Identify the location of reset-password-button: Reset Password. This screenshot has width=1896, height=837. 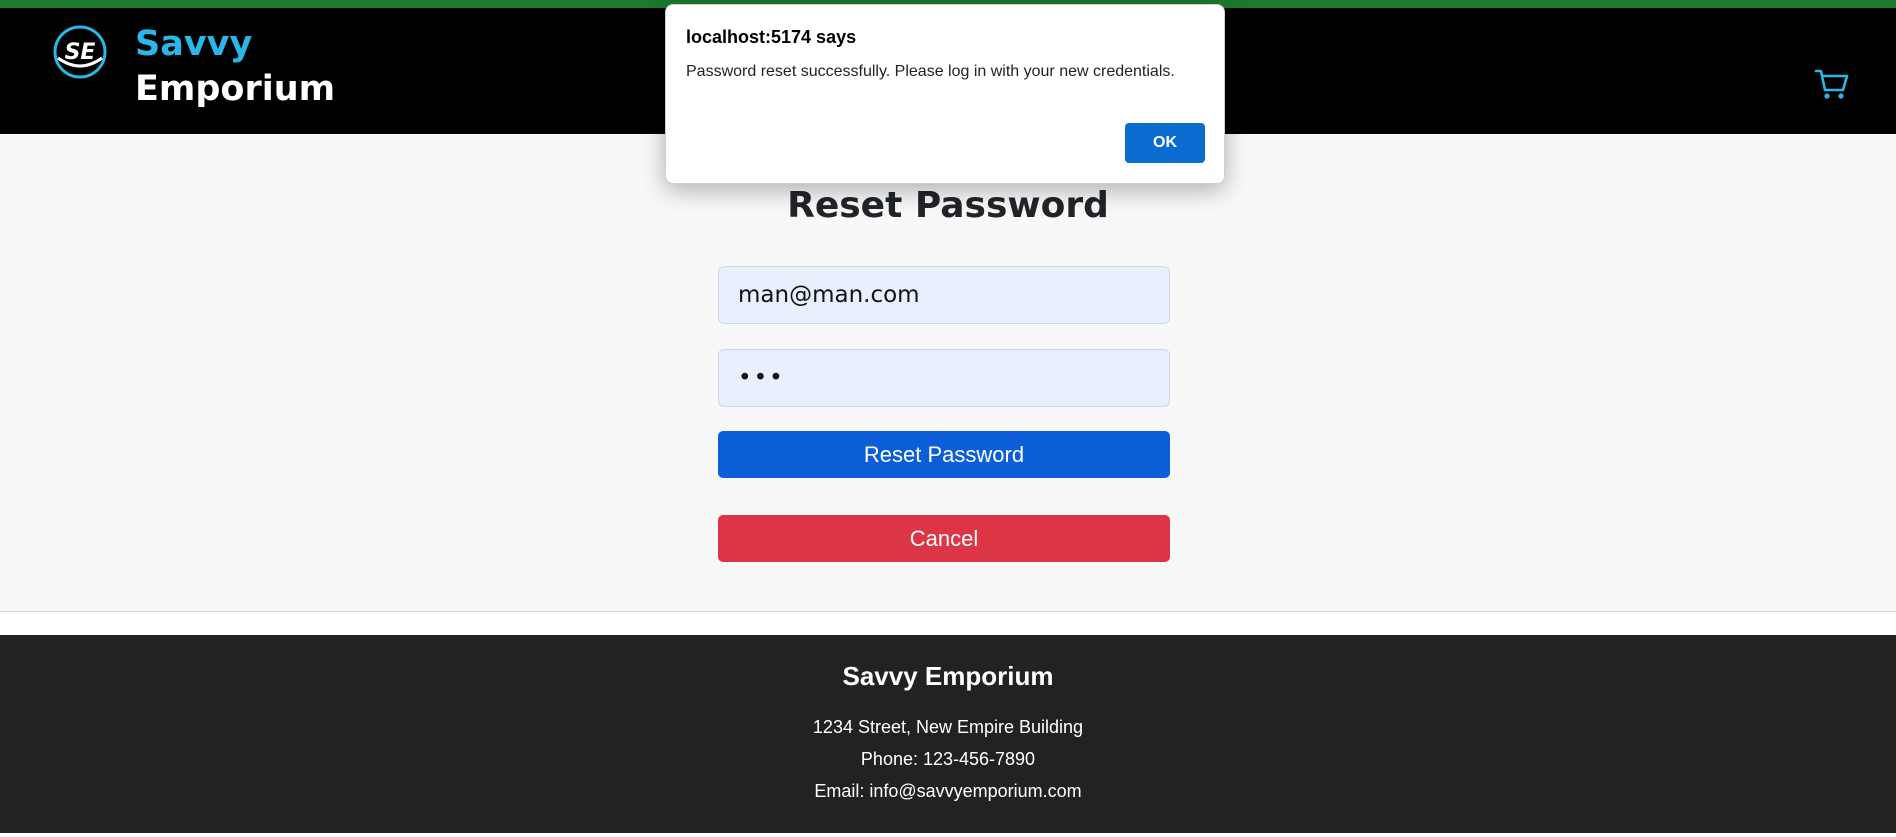
(944, 454).